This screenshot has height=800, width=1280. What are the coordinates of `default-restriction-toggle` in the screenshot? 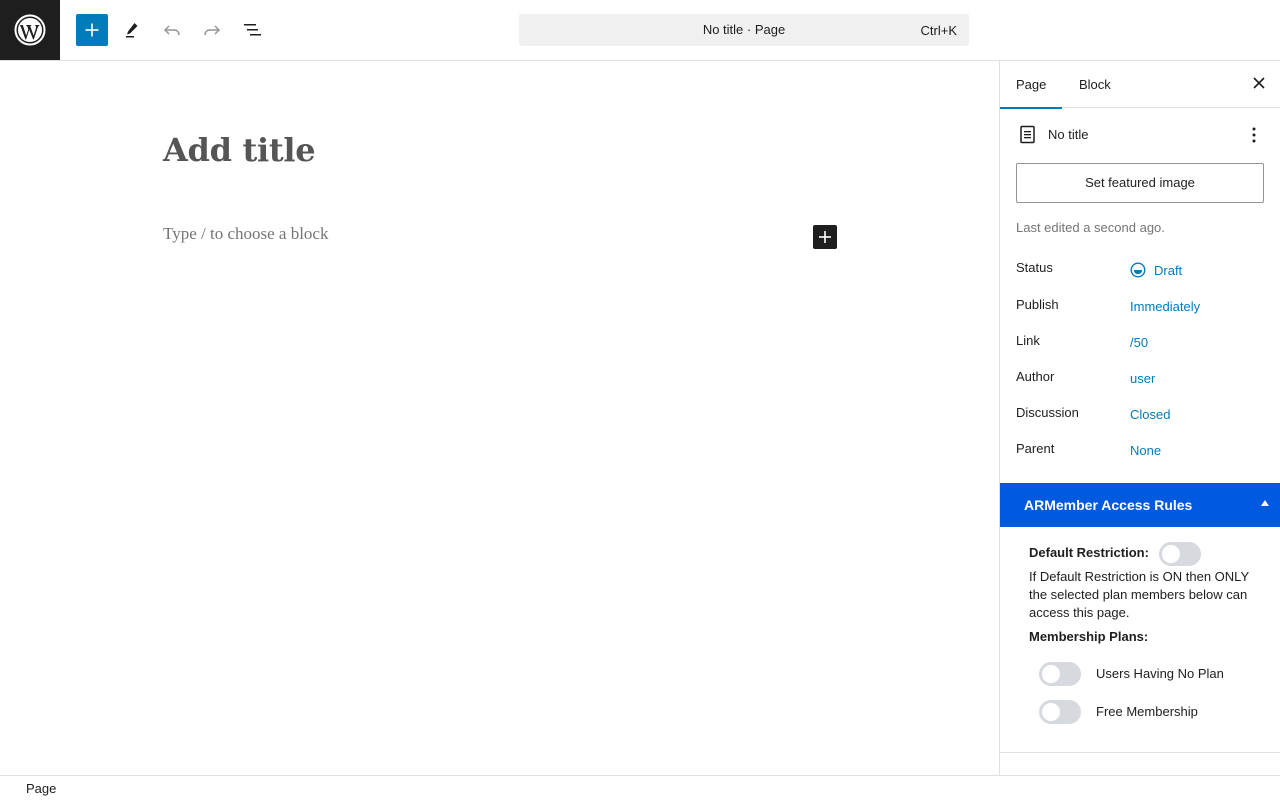 It's located at (1180, 554).